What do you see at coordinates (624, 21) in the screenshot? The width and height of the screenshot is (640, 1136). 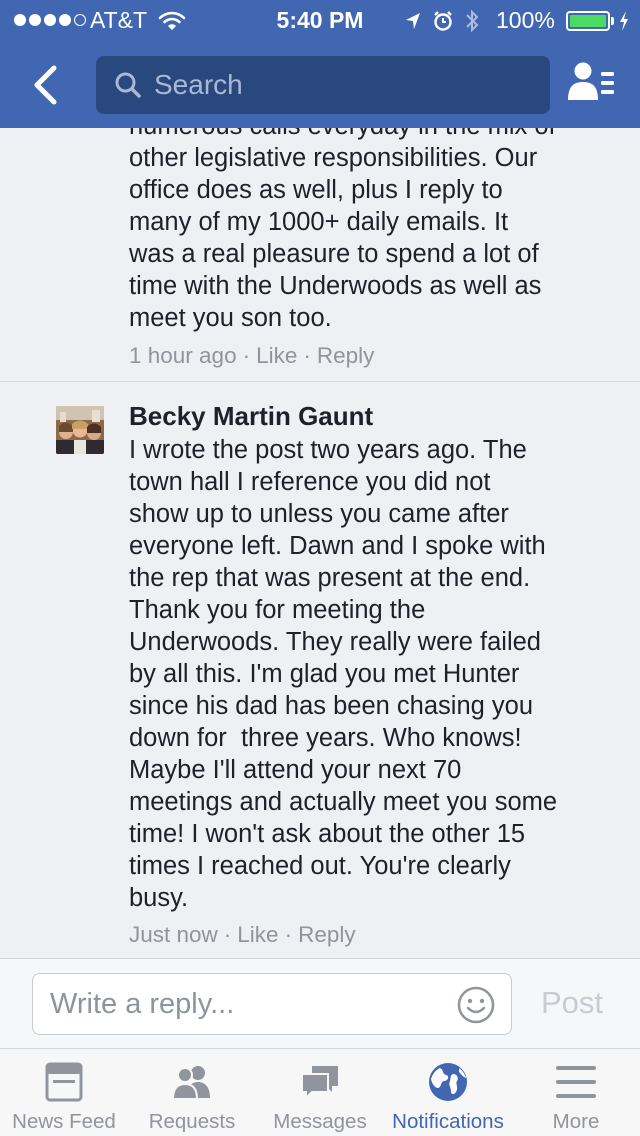 I see `charging-bolt-icon` at bounding box center [624, 21].